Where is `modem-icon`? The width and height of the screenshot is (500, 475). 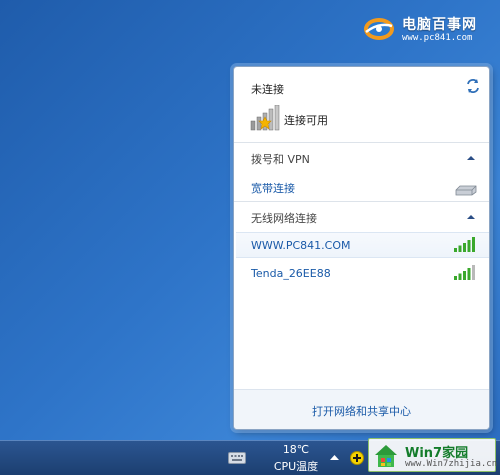
modem-icon is located at coordinates (466, 190).